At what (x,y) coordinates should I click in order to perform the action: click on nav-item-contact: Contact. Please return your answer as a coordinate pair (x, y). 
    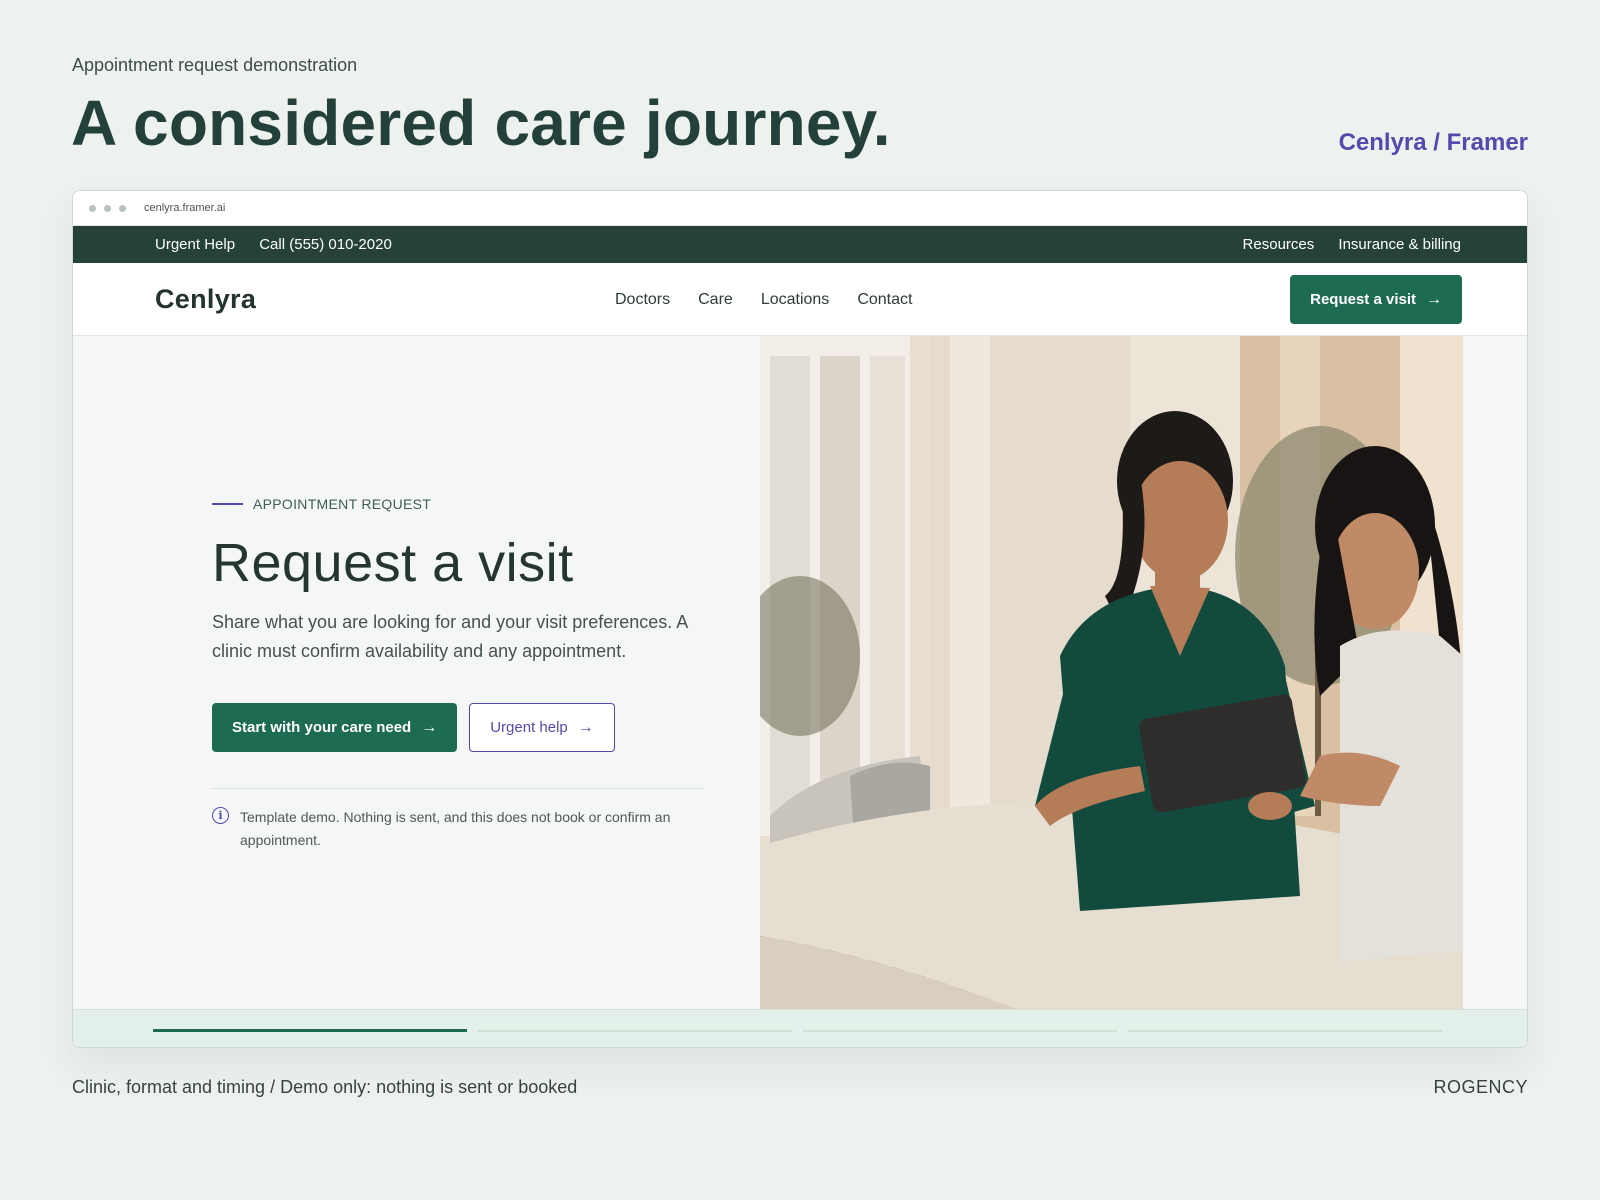
    Looking at the image, I should click on (884, 300).